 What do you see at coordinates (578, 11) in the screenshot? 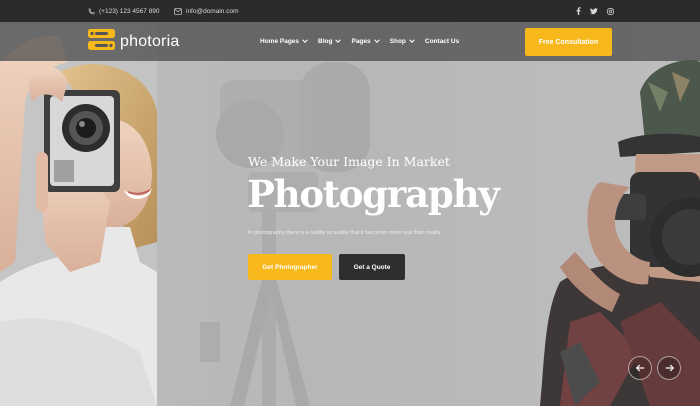
I see `facebook-icon` at bounding box center [578, 11].